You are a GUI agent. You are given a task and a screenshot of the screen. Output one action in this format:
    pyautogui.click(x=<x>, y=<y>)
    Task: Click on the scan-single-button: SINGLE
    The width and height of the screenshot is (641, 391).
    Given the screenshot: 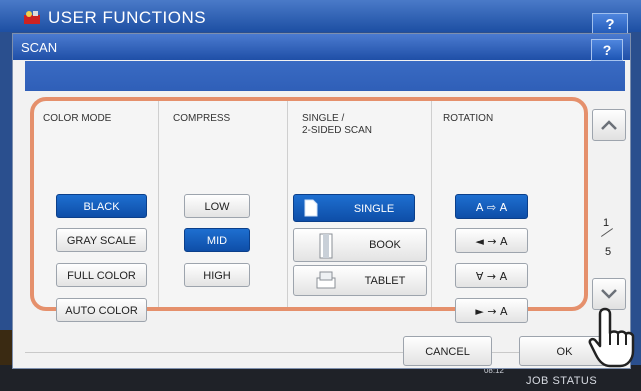 What is the action you would take?
    pyautogui.click(x=354, y=208)
    